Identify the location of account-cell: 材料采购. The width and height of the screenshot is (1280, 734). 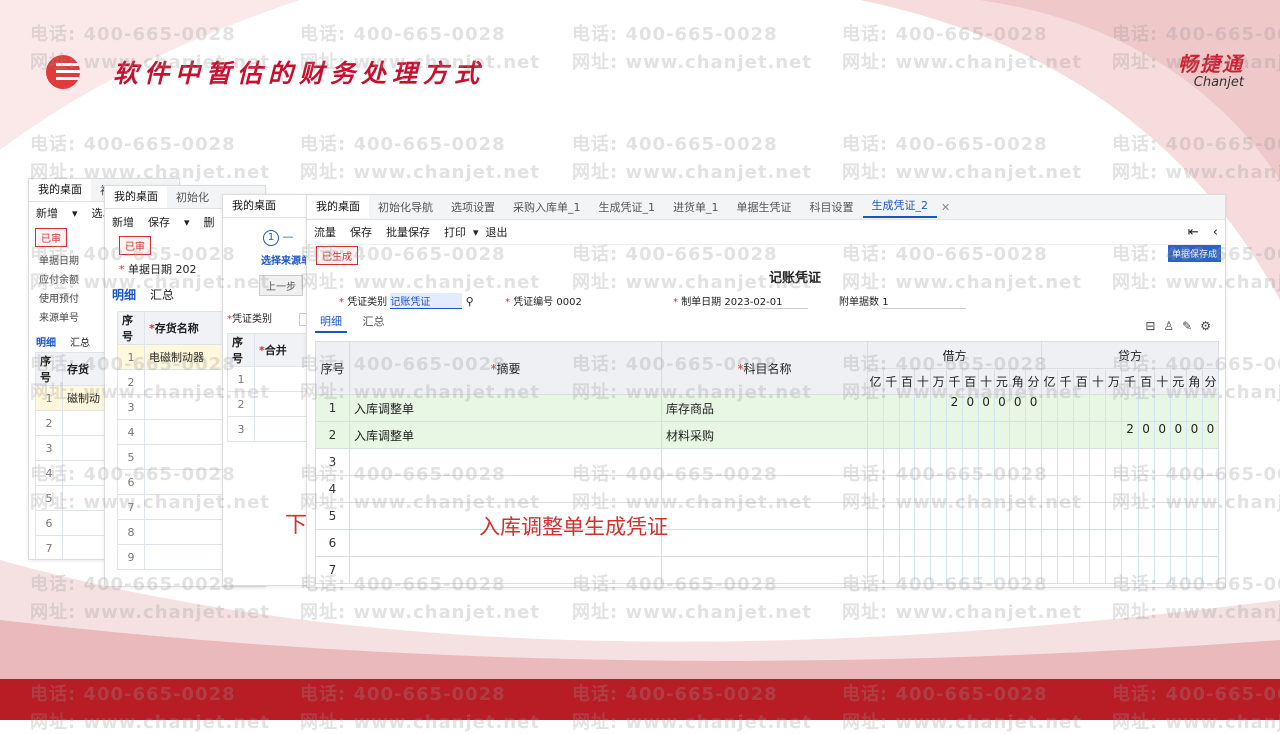
(764, 435).